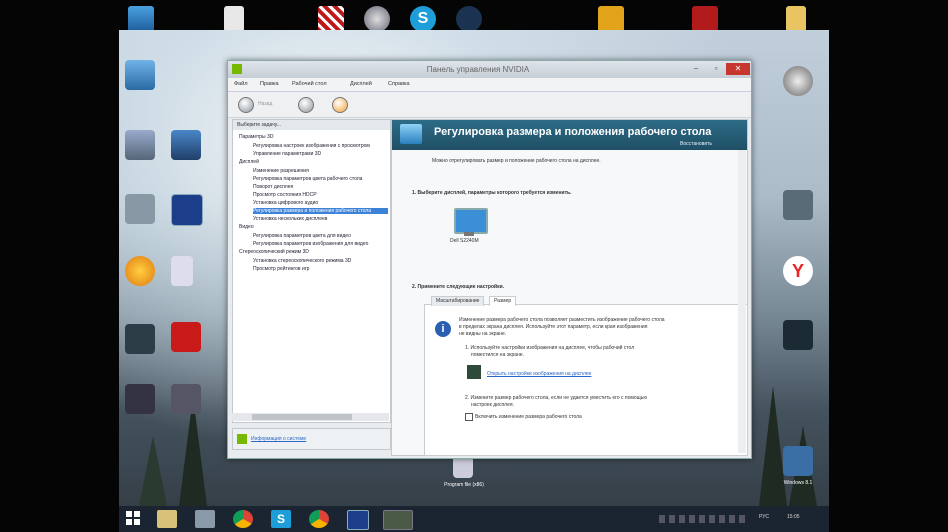 The width and height of the screenshot is (948, 532). I want to click on tree-item: Просмотр состояния HDCP, so click(285, 195).